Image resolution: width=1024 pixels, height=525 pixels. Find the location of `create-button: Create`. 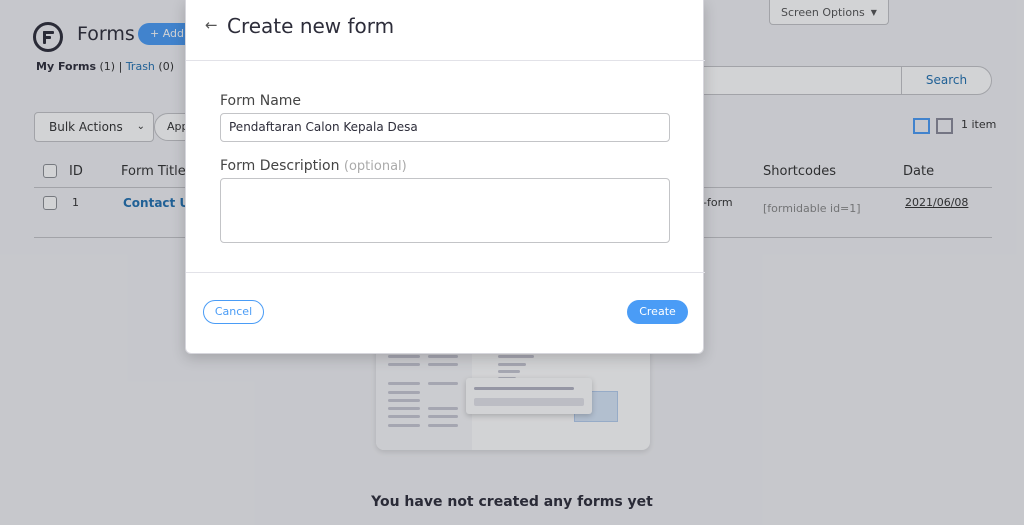

create-button: Create is located at coordinates (657, 312).